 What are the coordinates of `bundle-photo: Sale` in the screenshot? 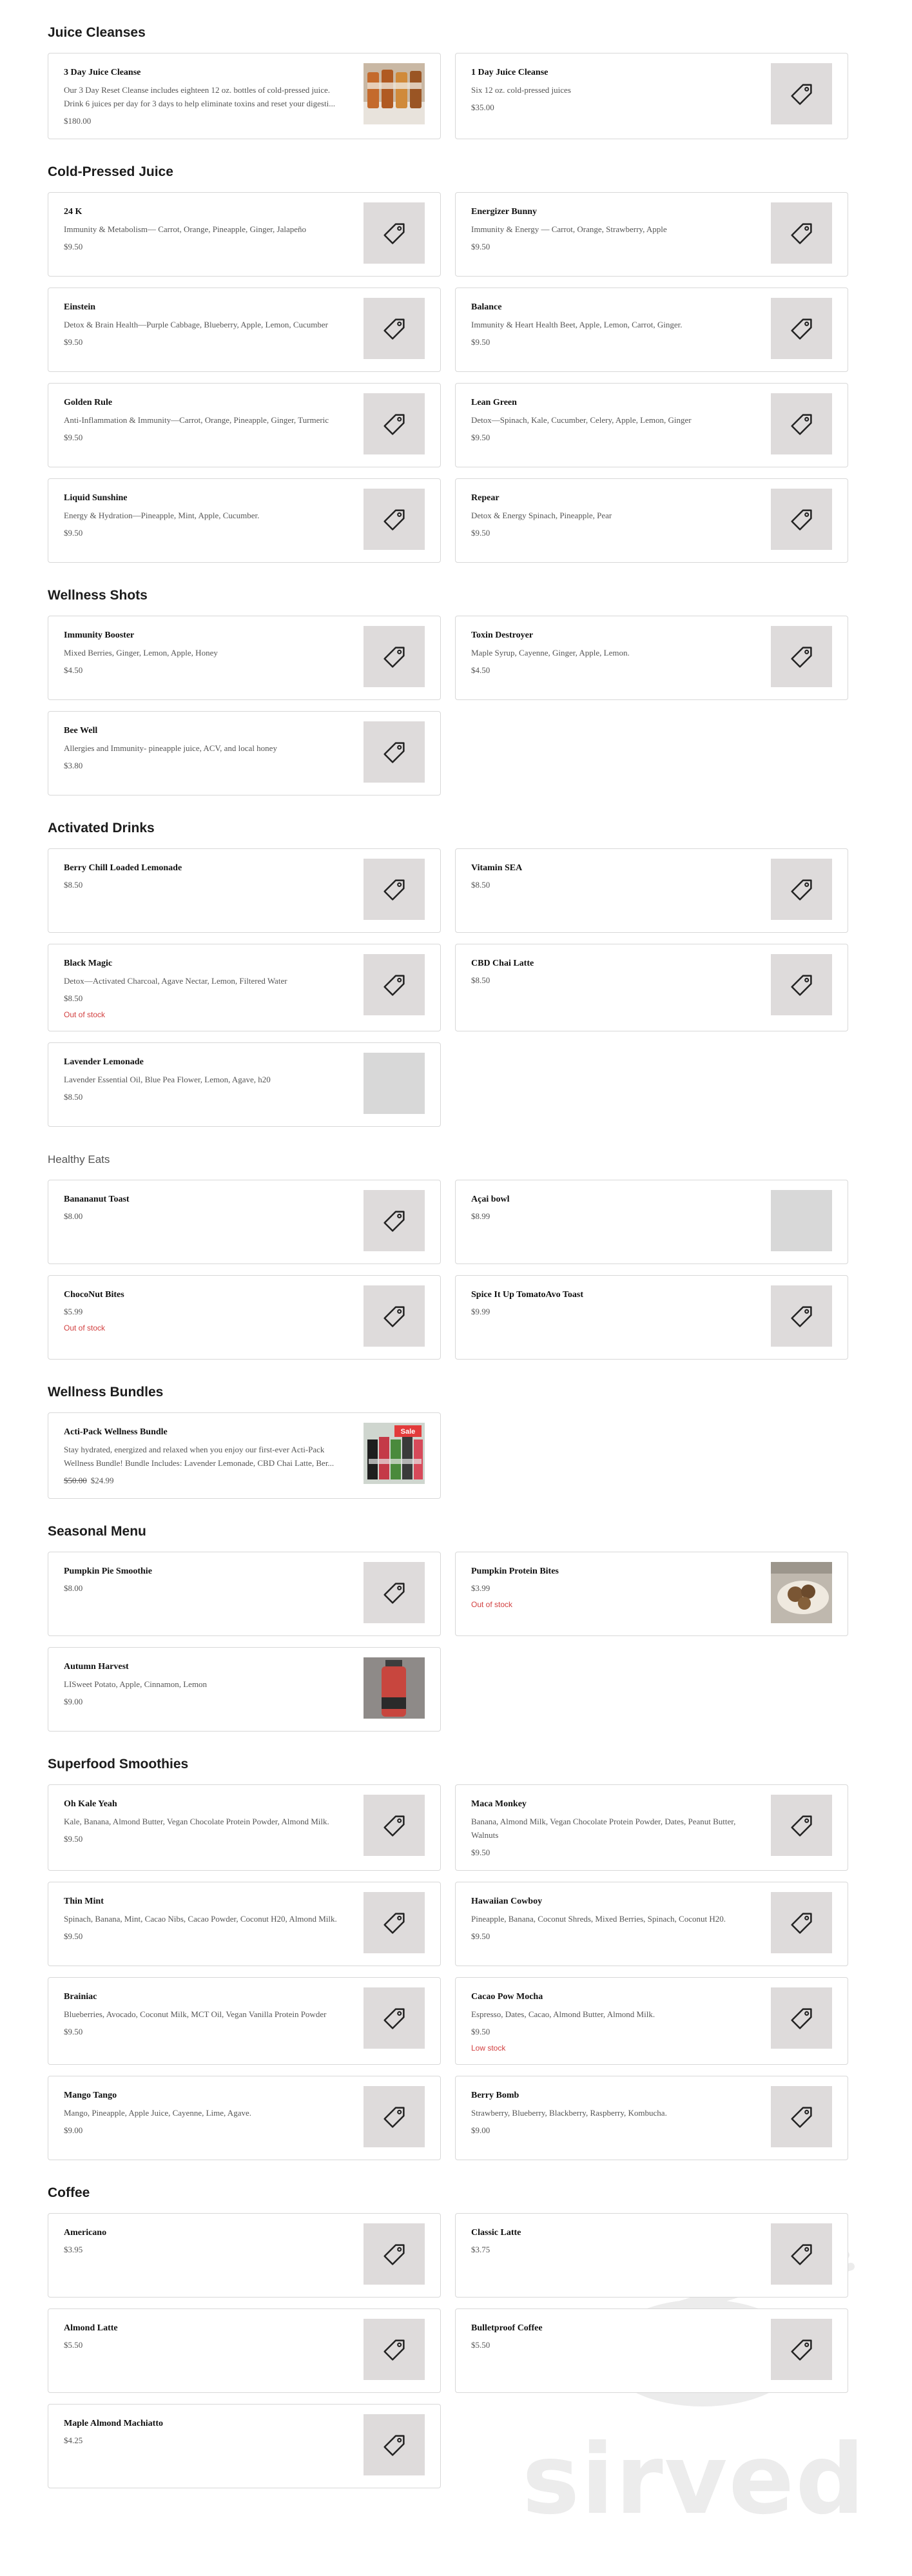 It's located at (394, 1453).